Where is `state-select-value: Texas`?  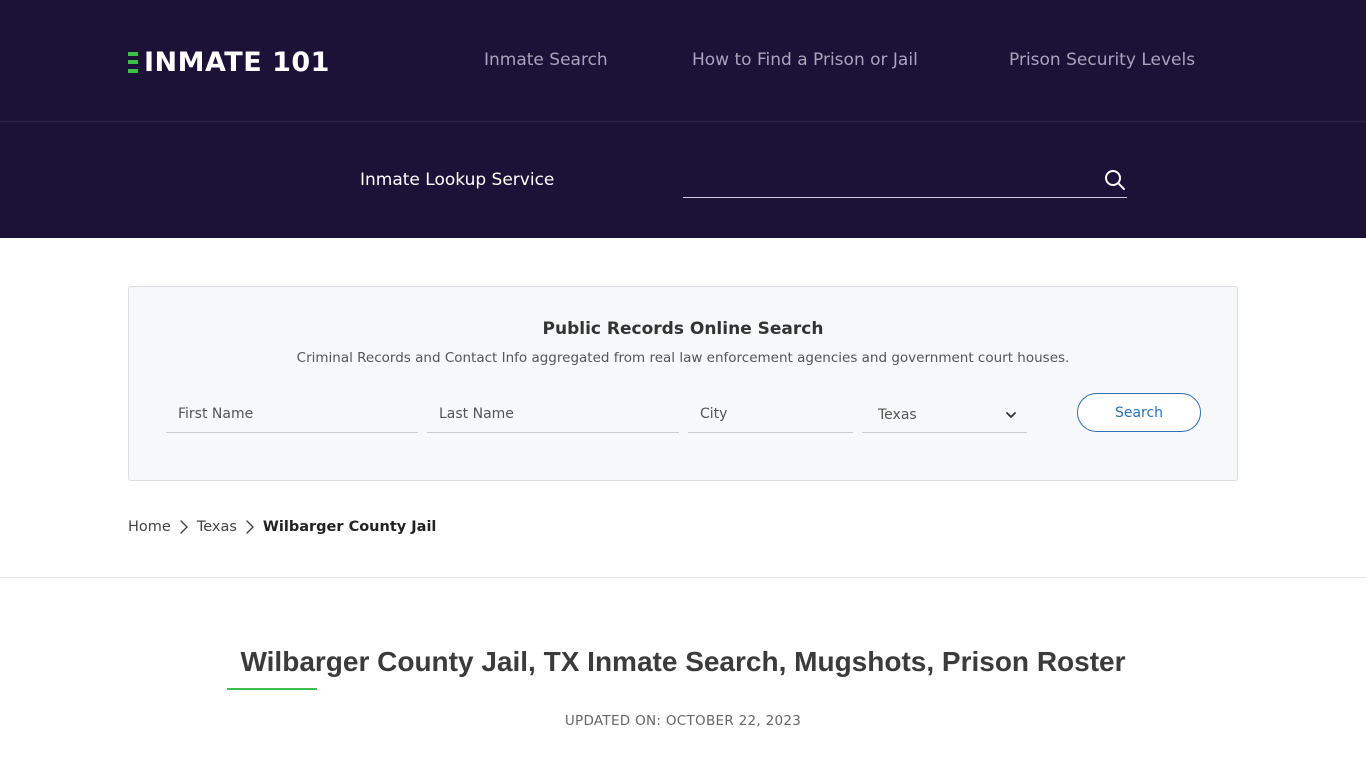 state-select-value: Texas is located at coordinates (897, 414).